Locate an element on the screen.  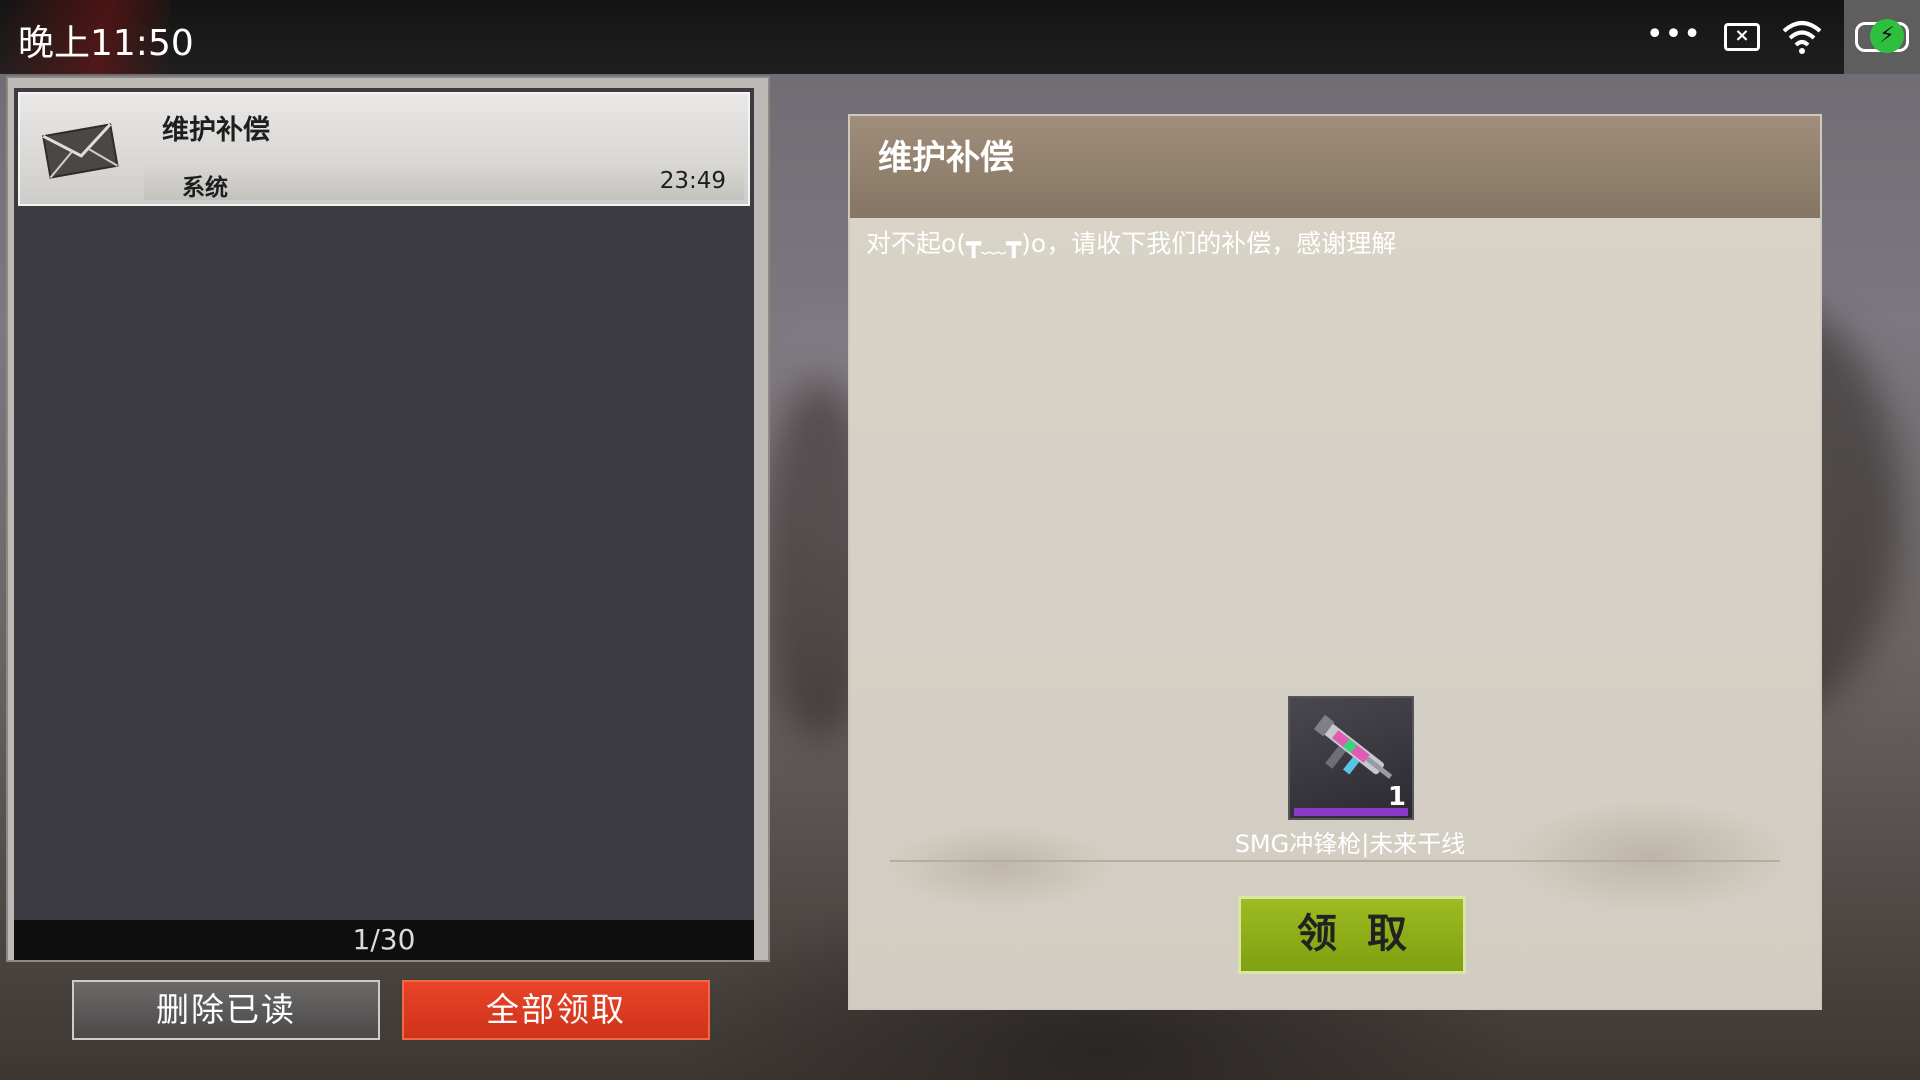
mail-title: 维护补偿 is located at coordinates (216, 130).